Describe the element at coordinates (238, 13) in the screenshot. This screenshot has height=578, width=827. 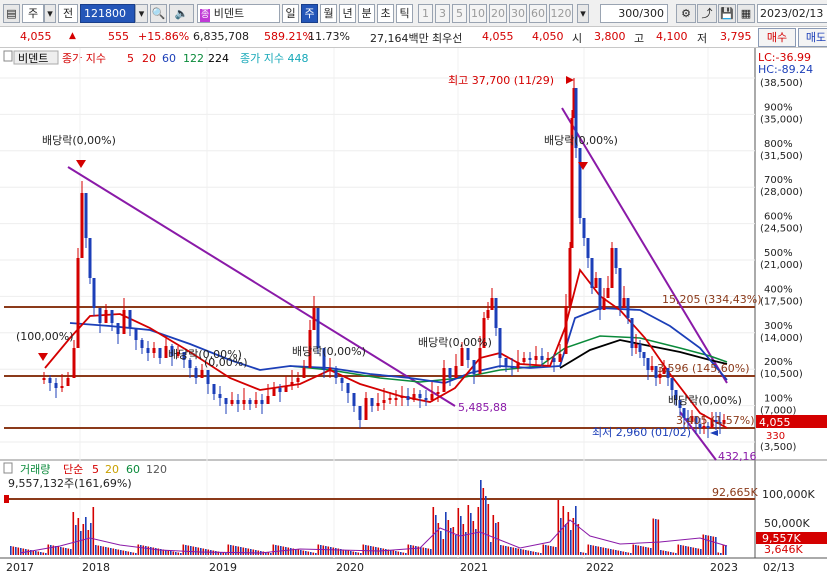
I see `stock-name-box: 종 비덴트` at that location.